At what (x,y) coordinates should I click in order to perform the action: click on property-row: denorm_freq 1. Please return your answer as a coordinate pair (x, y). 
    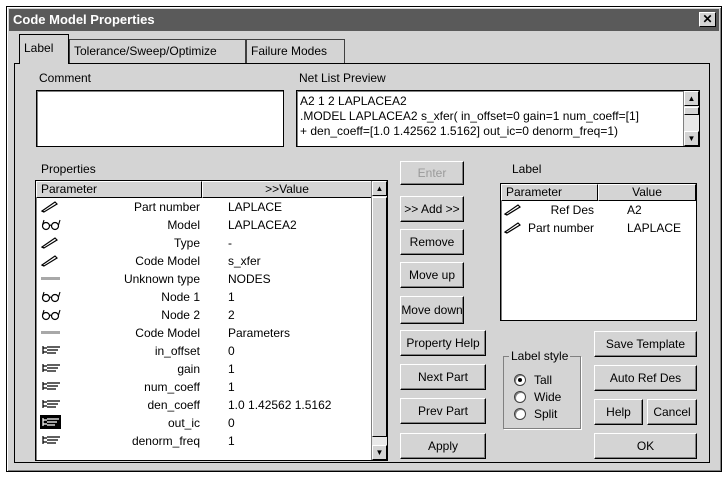
    Looking at the image, I should click on (204, 441).